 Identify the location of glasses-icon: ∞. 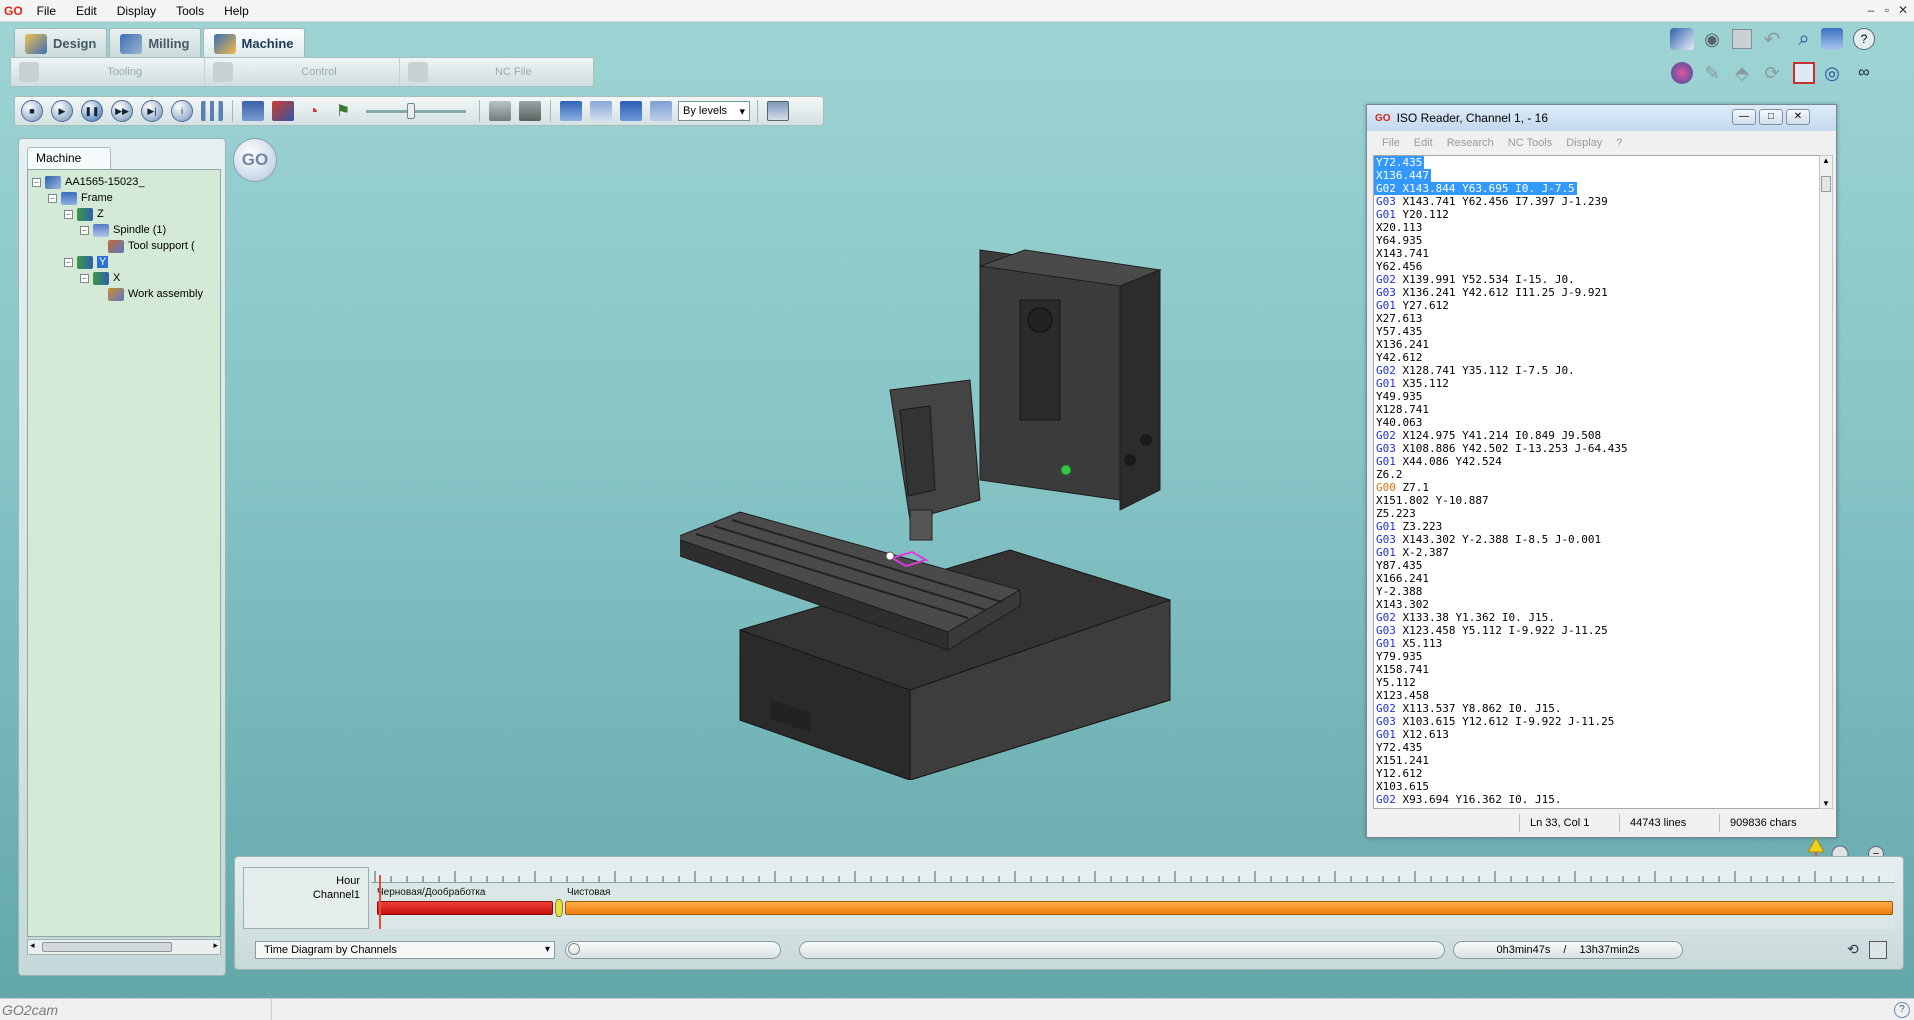
(1864, 73).